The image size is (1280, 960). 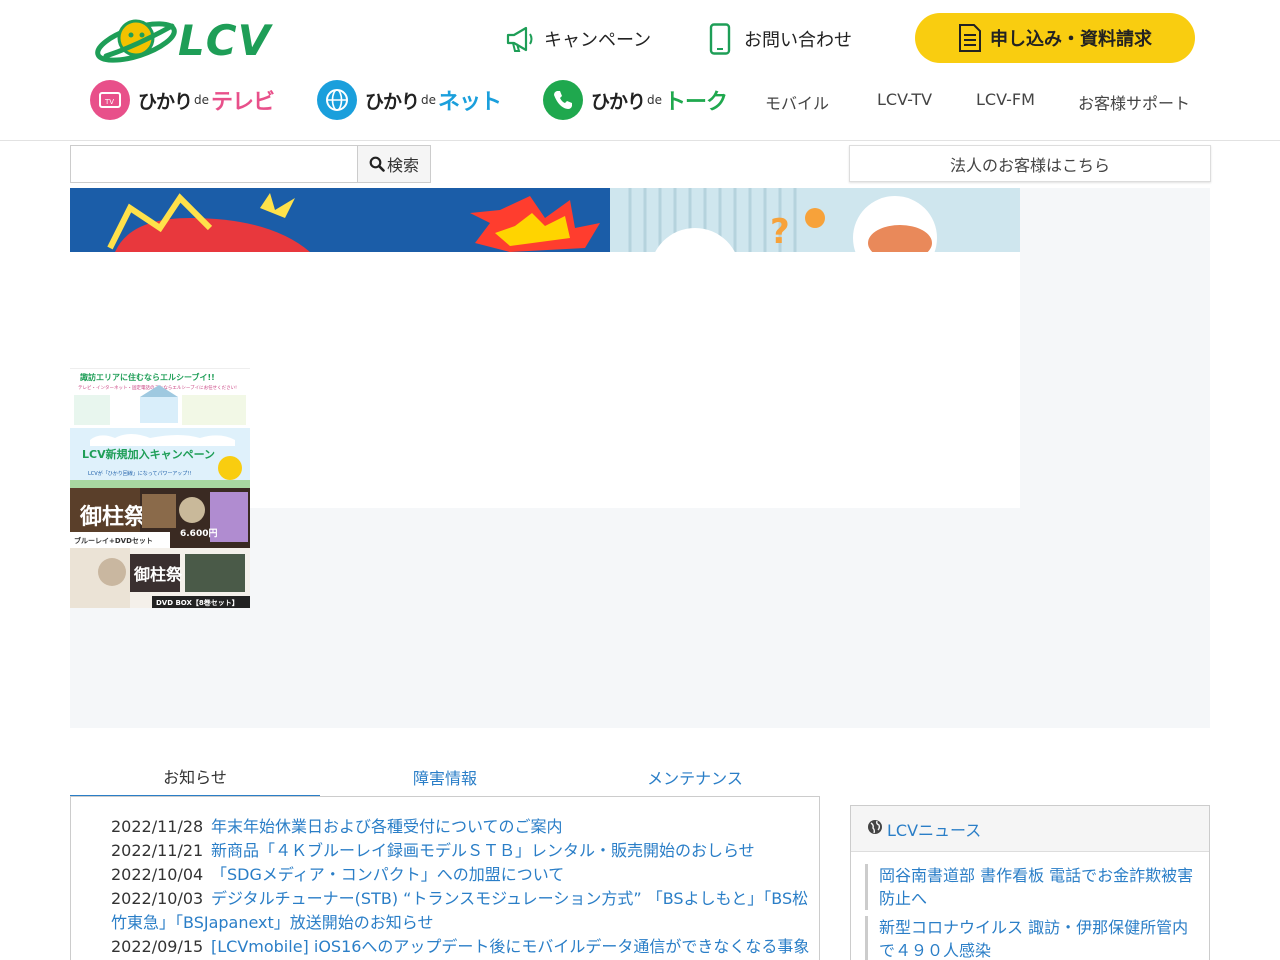 I want to click on side-banner-3-sub: ブルーレイ+DVDセット, so click(x=113, y=540).